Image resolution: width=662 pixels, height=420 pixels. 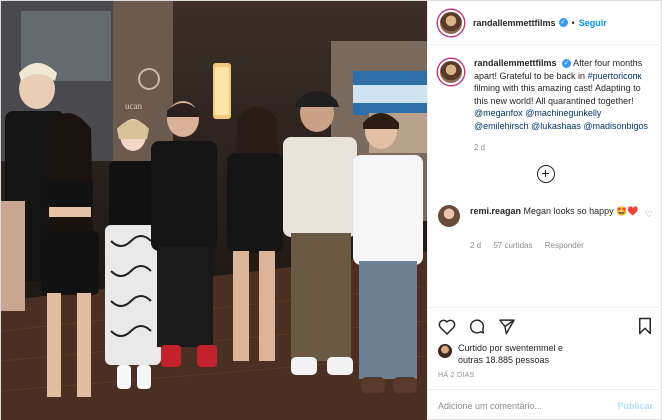 What do you see at coordinates (501, 126) in the screenshot?
I see `mention-link: @emilehirsch` at bounding box center [501, 126].